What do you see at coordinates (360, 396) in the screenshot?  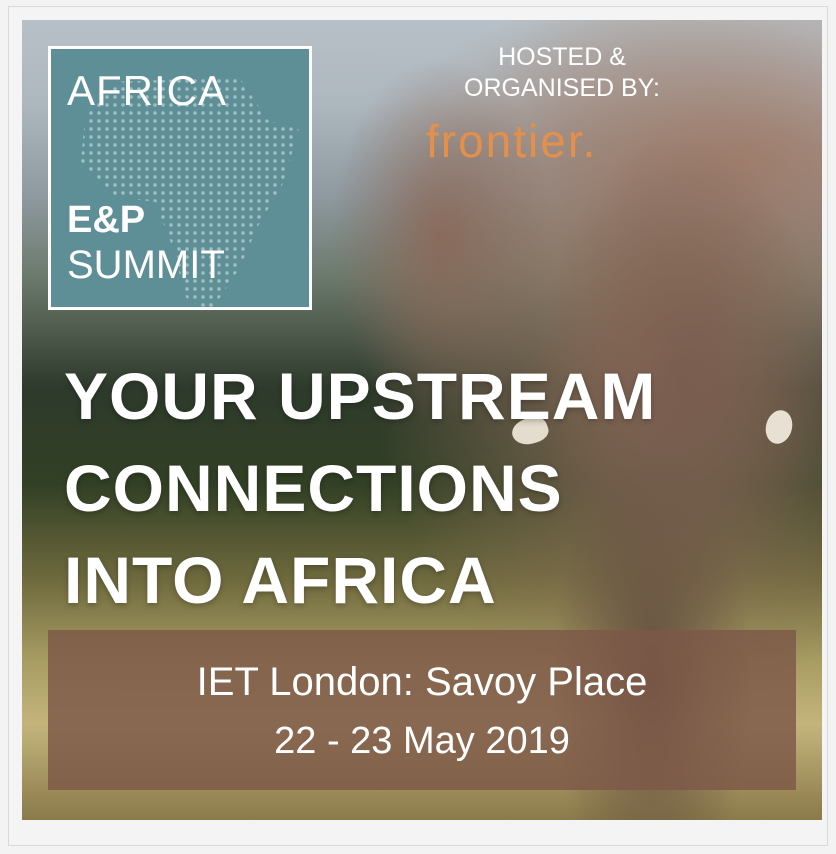 I see `headline-line-1: YOUR UPSTREAM` at bounding box center [360, 396].